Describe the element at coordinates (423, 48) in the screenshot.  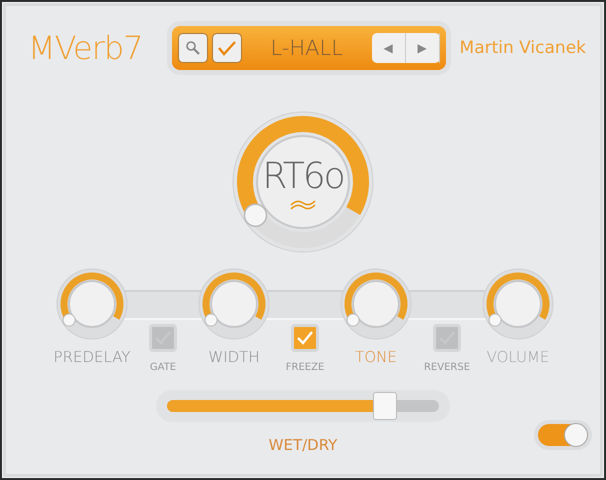
I see `next-preset-button: ▶` at that location.